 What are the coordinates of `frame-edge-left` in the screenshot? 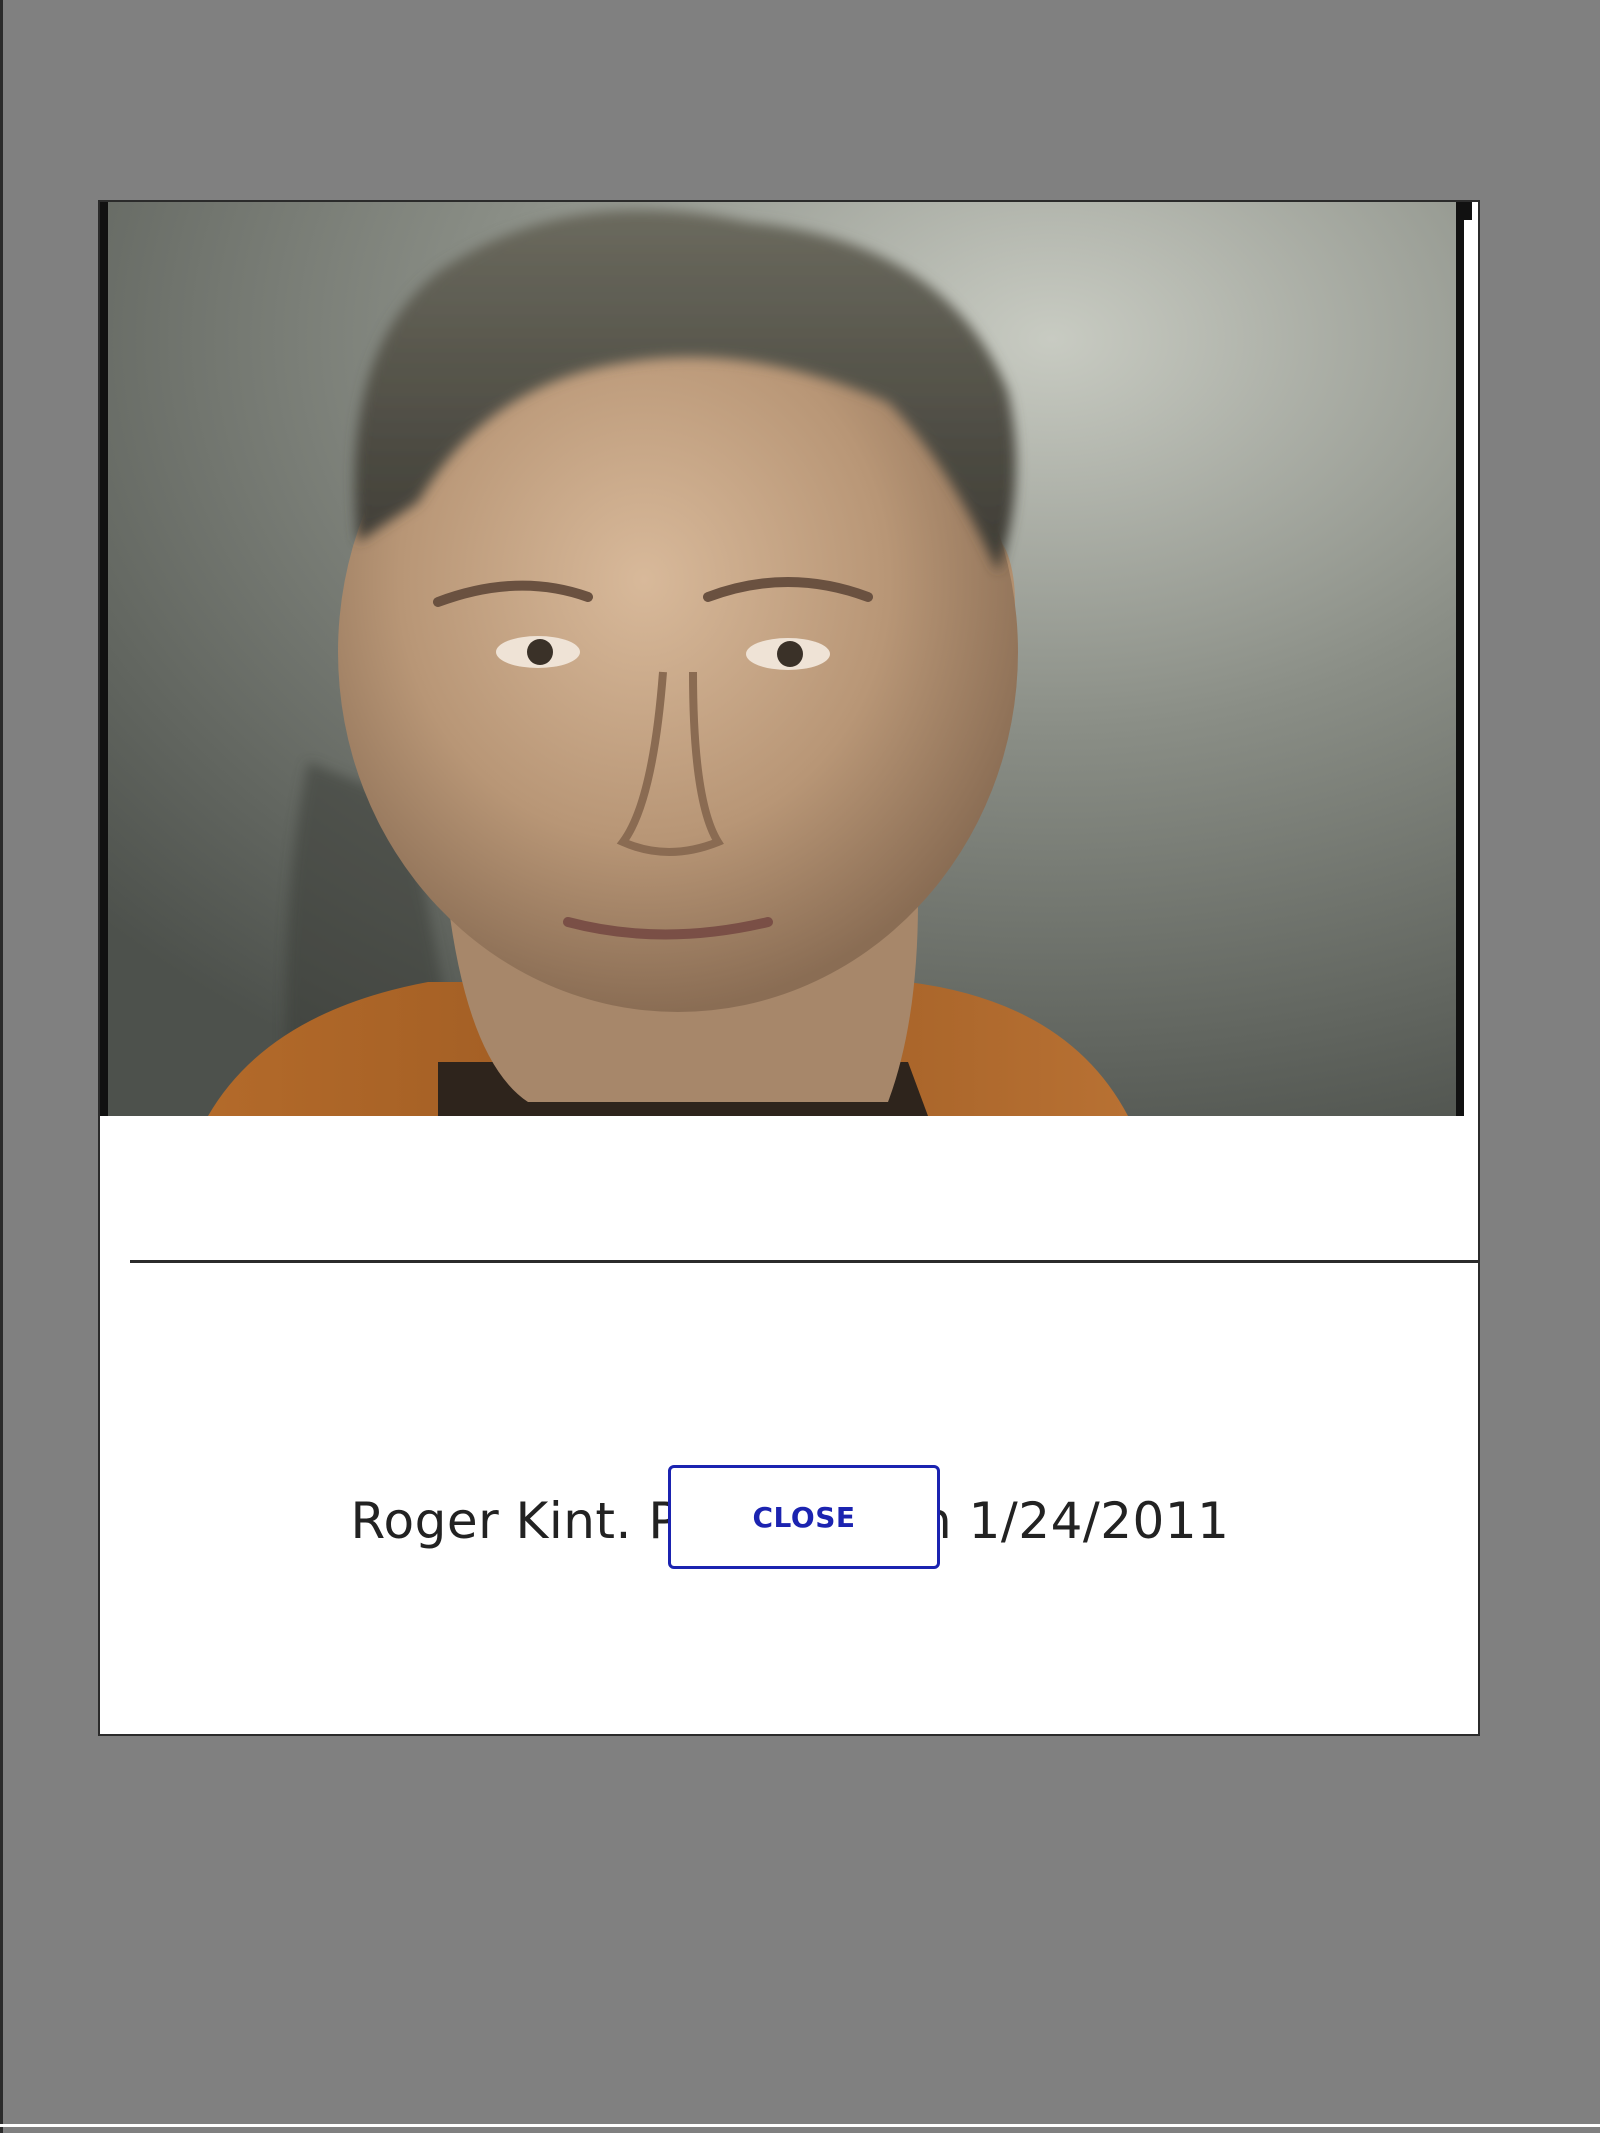 It's located at (1, 1066).